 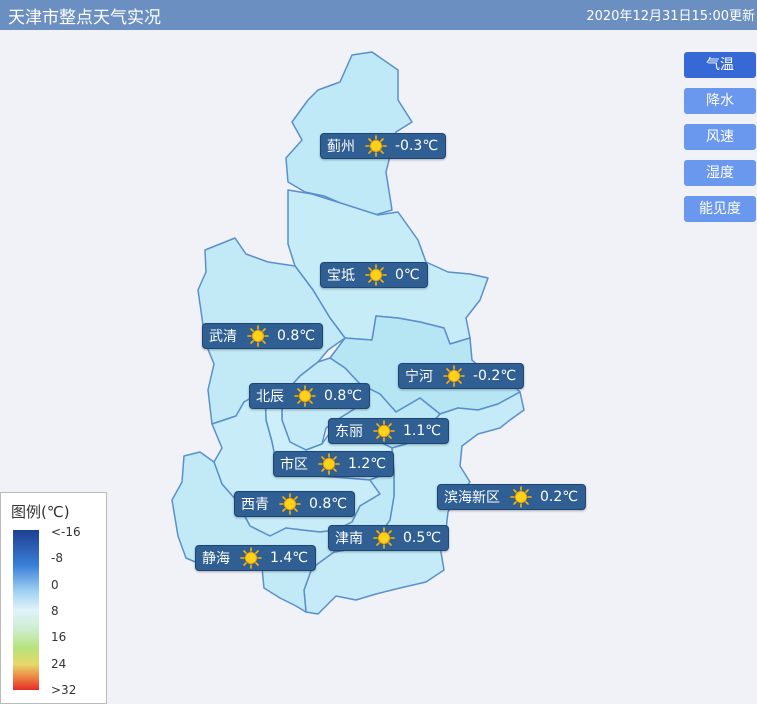 What do you see at coordinates (419, 377) in the screenshot?
I see `station-name: 宁河` at bounding box center [419, 377].